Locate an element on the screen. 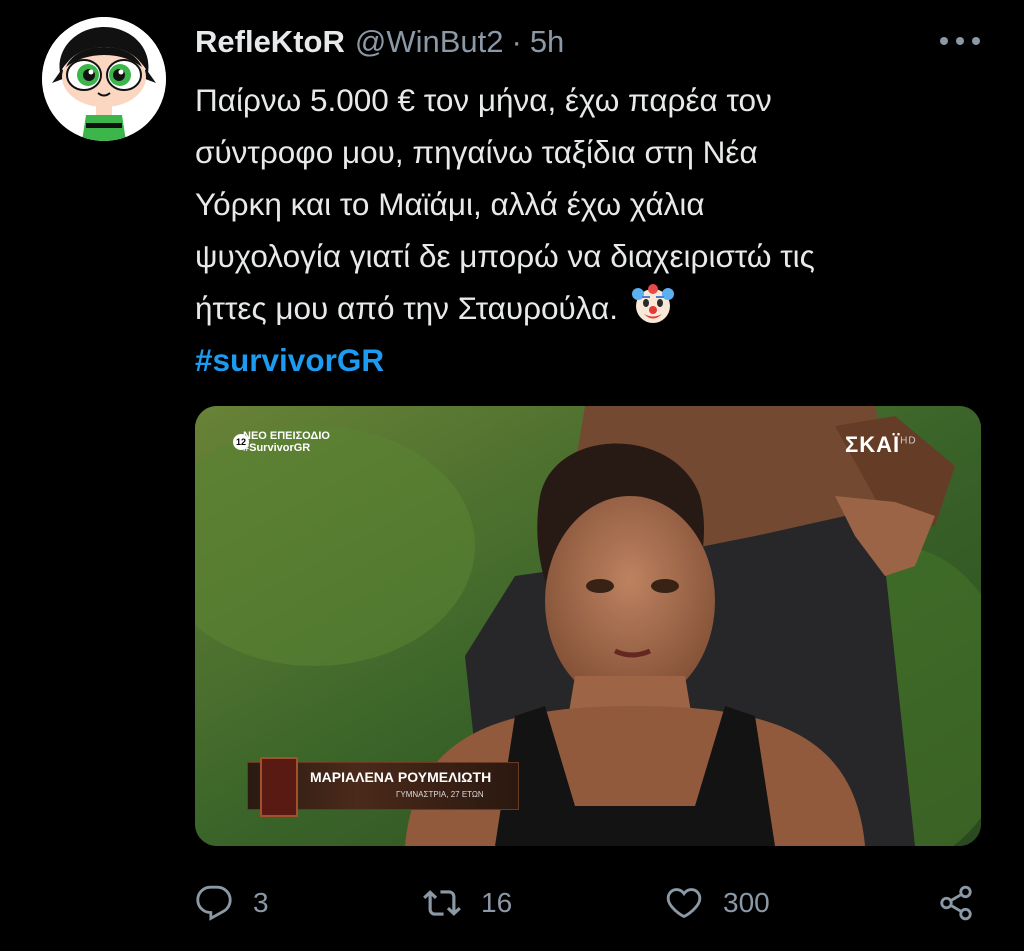  episode-overlay: 12 ΝΕΟ ΕΠΕΙΣΟΔΙΟ #SurvivorGR is located at coordinates (281, 442).